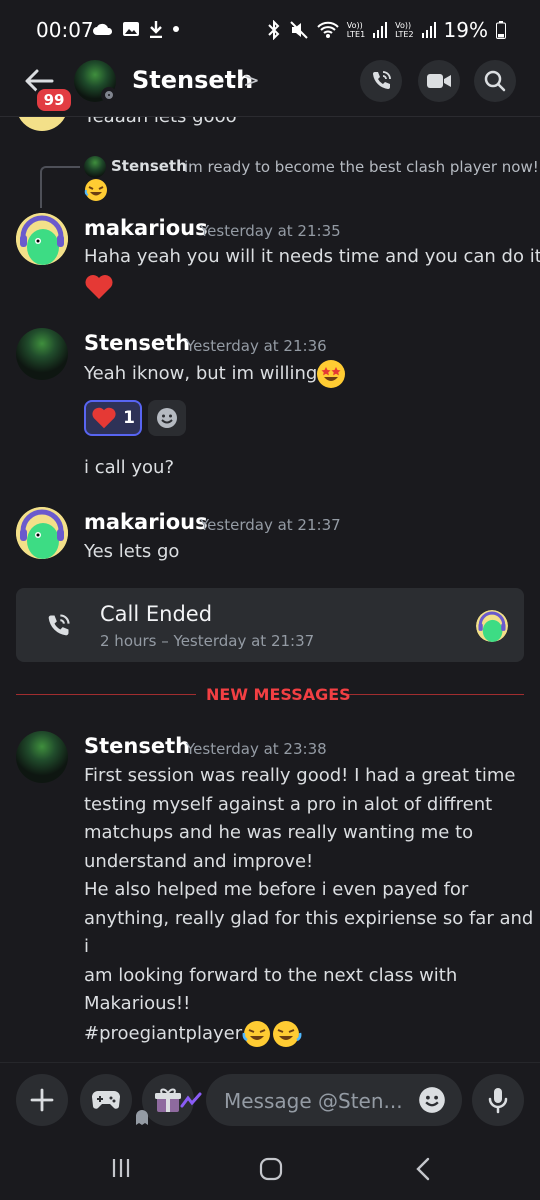 The image size is (540, 1200). Describe the element at coordinates (207, 641) in the screenshot. I see `call-subtitle: 2 hours – Yesterday at 21:37` at that location.